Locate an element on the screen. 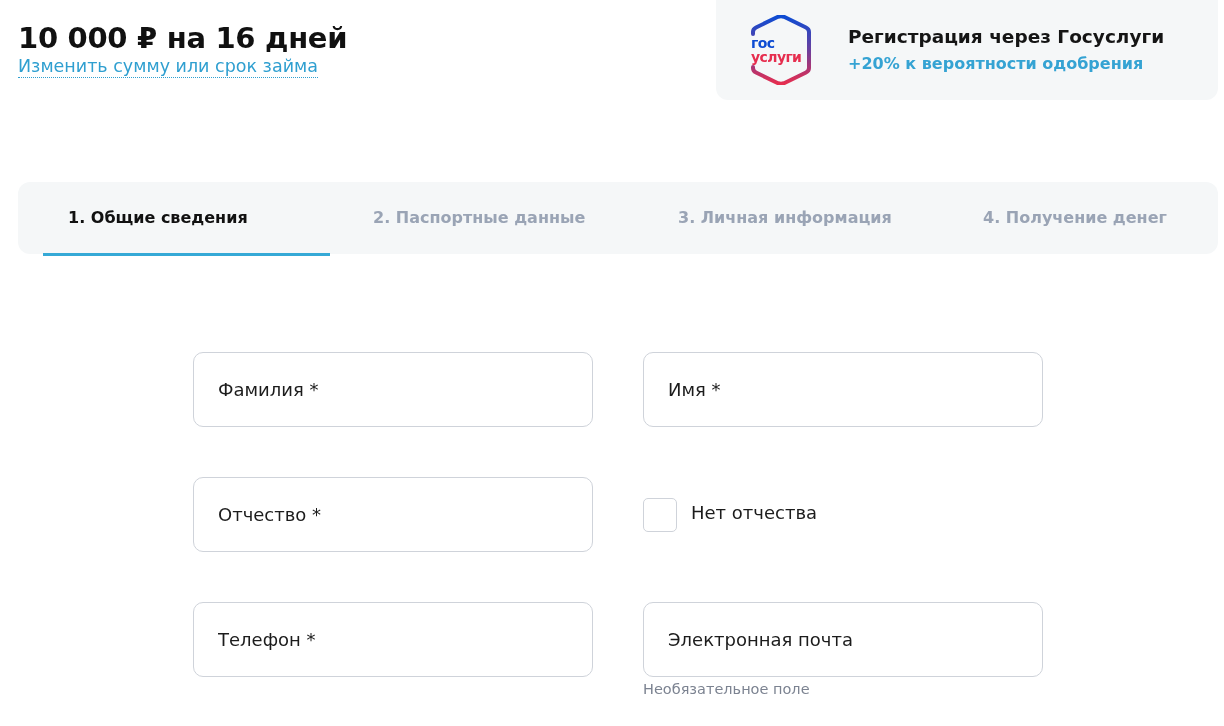 This screenshot has width=1224, height=726. change-loan-link: Изменить сумму или срок займа is located at coordinates (168, 67).